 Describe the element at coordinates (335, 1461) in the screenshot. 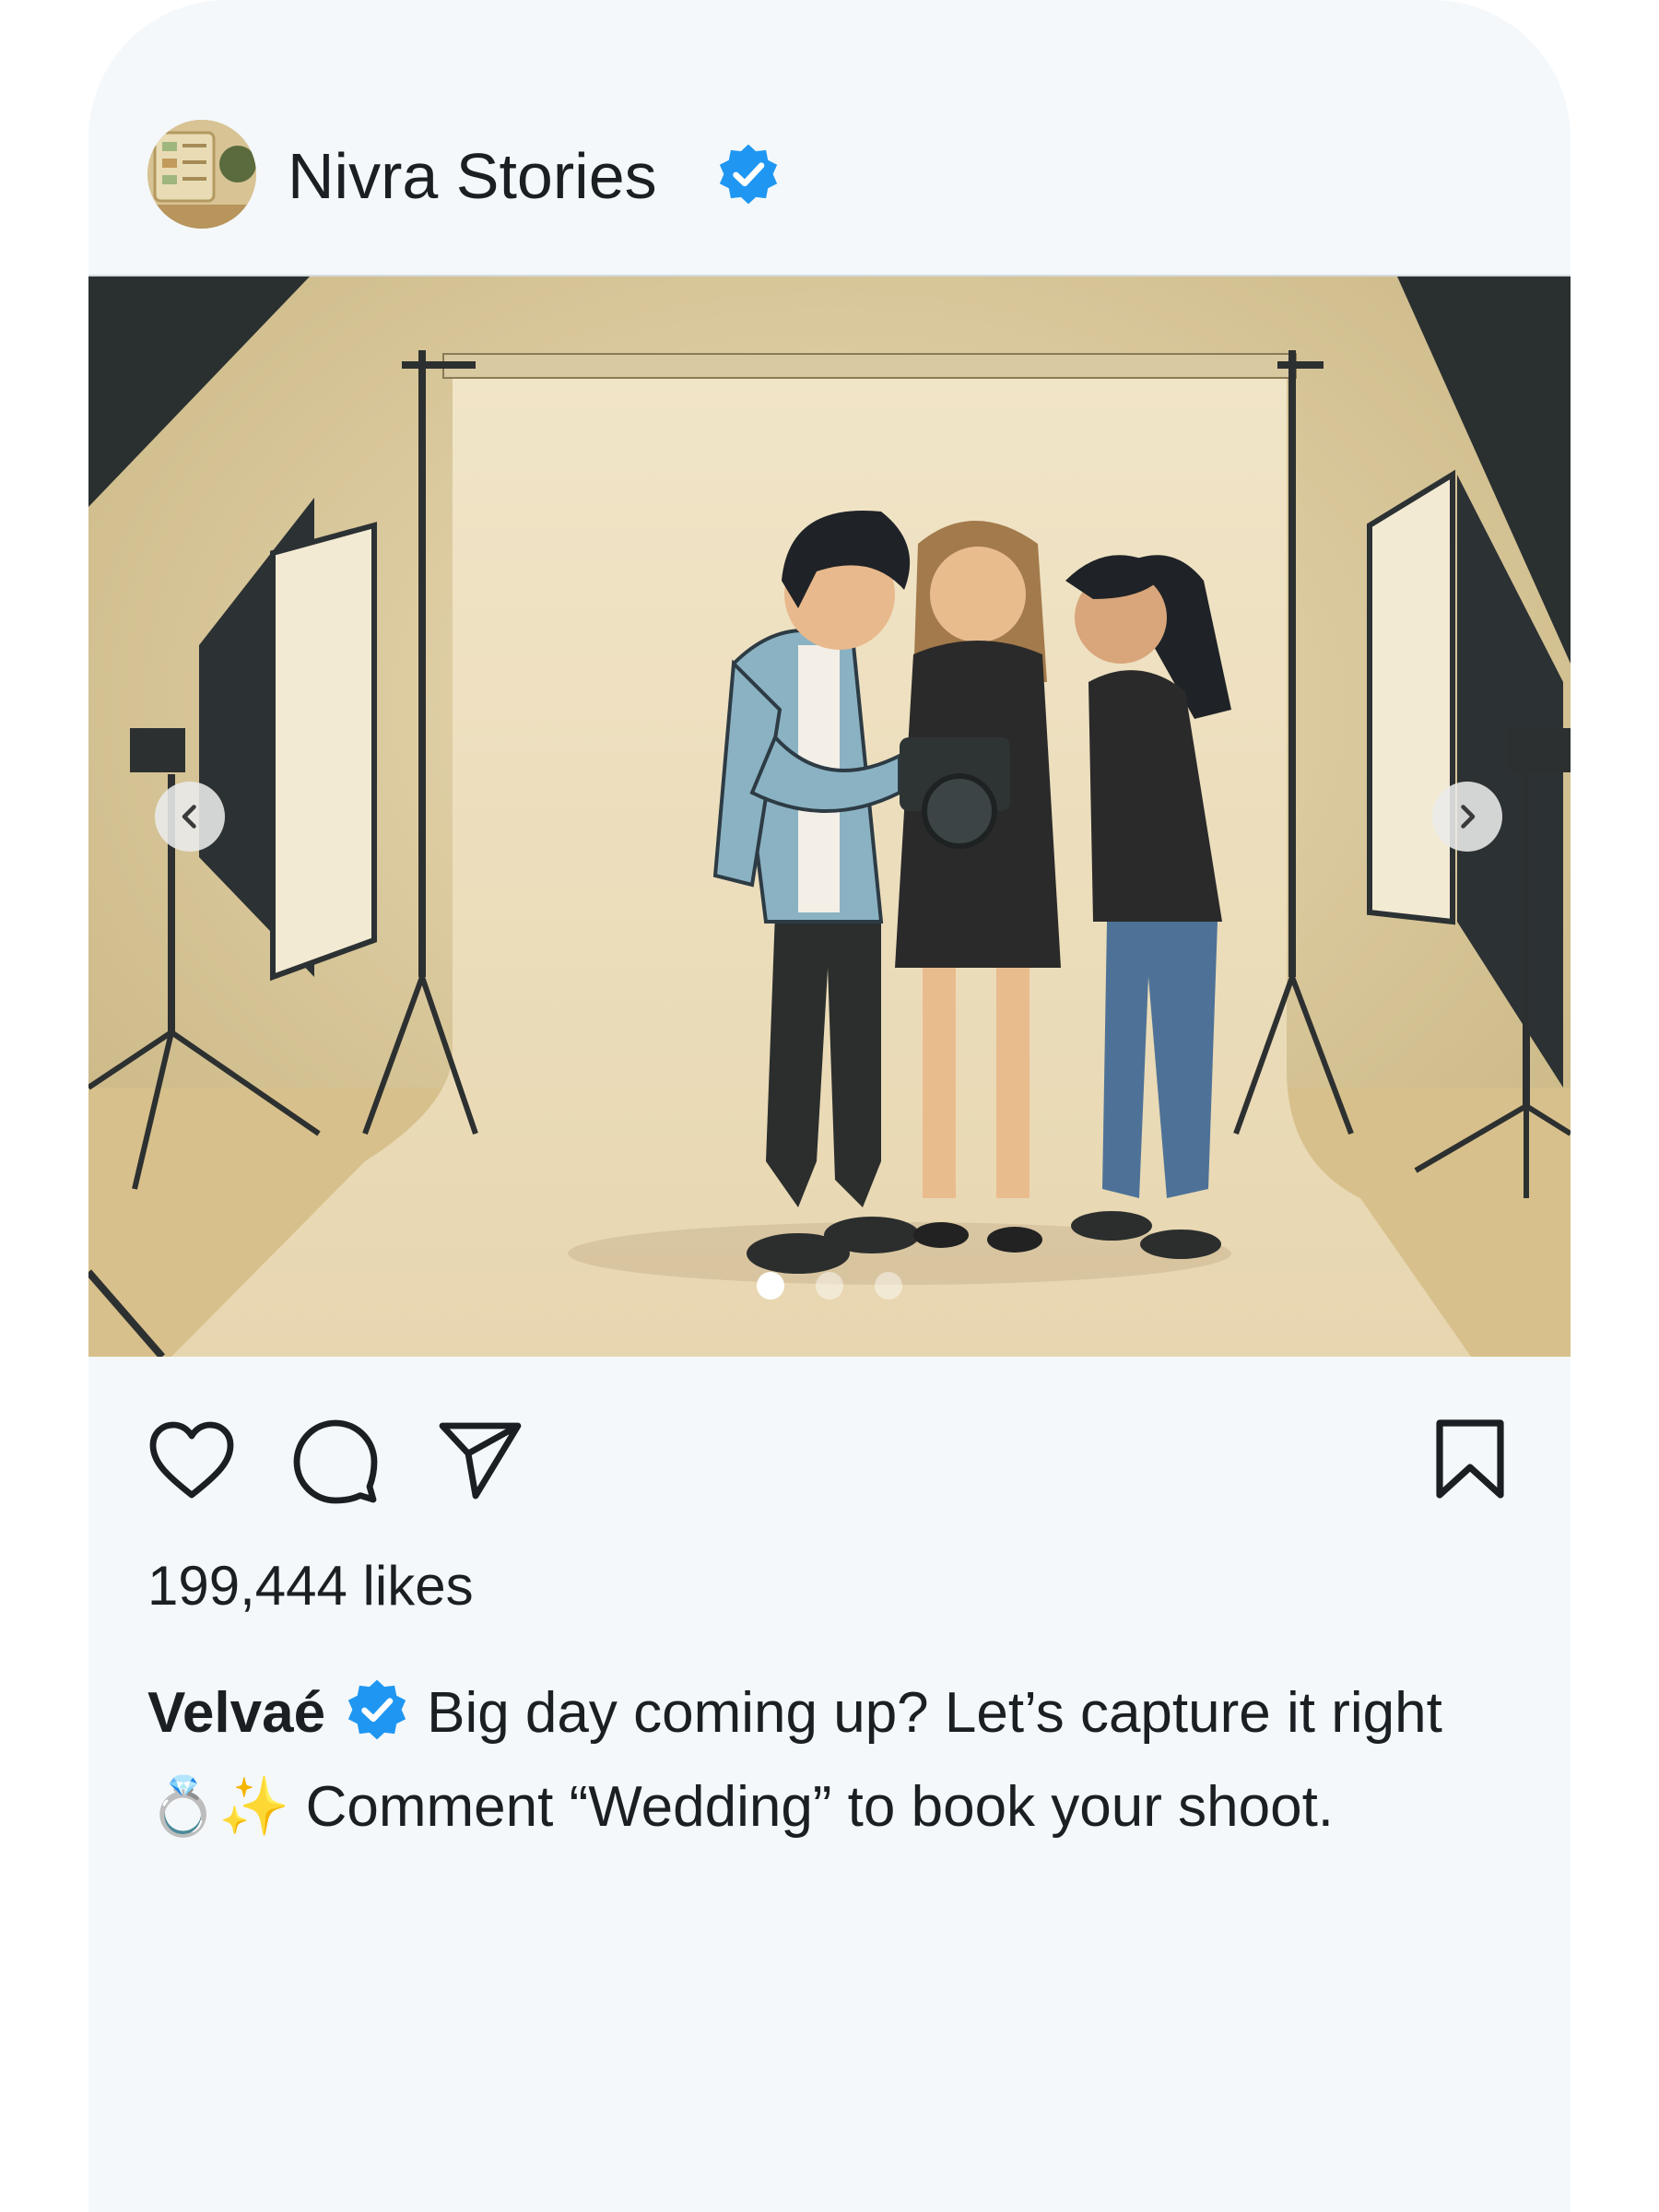

I see `comment-icon` at that location.